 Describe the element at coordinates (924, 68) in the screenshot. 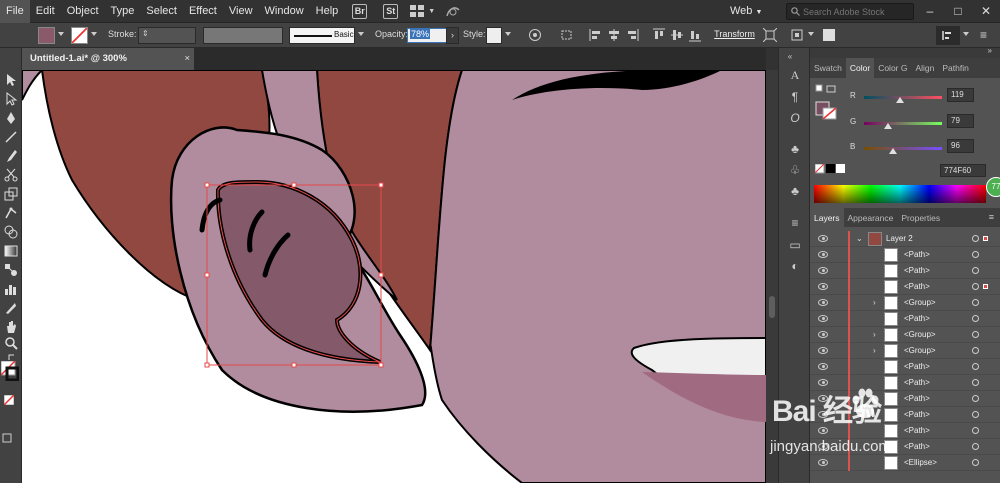

I see `tab-align: Align` at that location.